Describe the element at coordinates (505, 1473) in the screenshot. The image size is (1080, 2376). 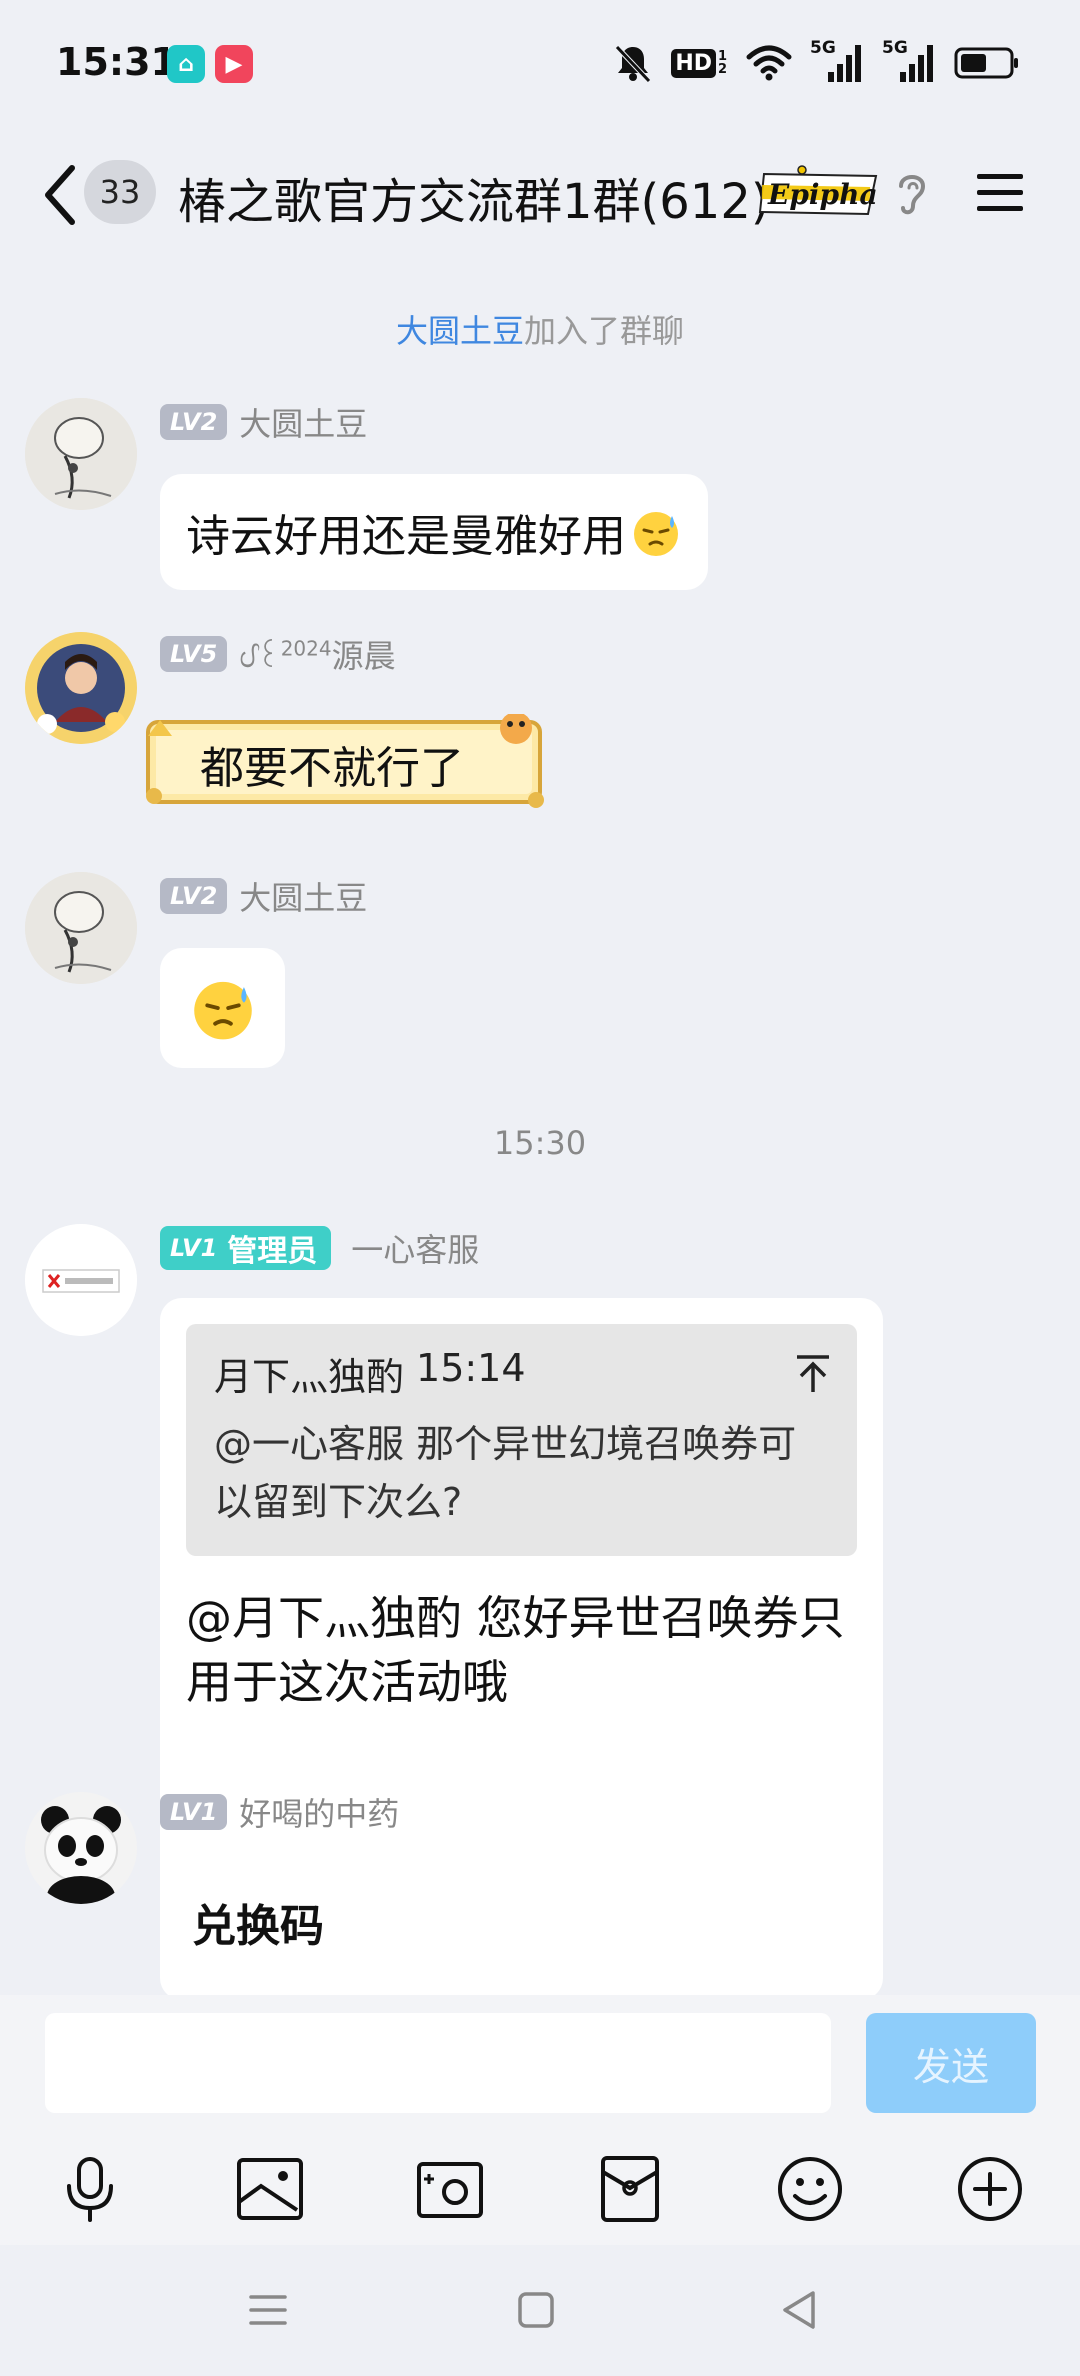
I see `quote-text: @一心客服 那个异世幻境召唤券可以留到下次么?` at that location.